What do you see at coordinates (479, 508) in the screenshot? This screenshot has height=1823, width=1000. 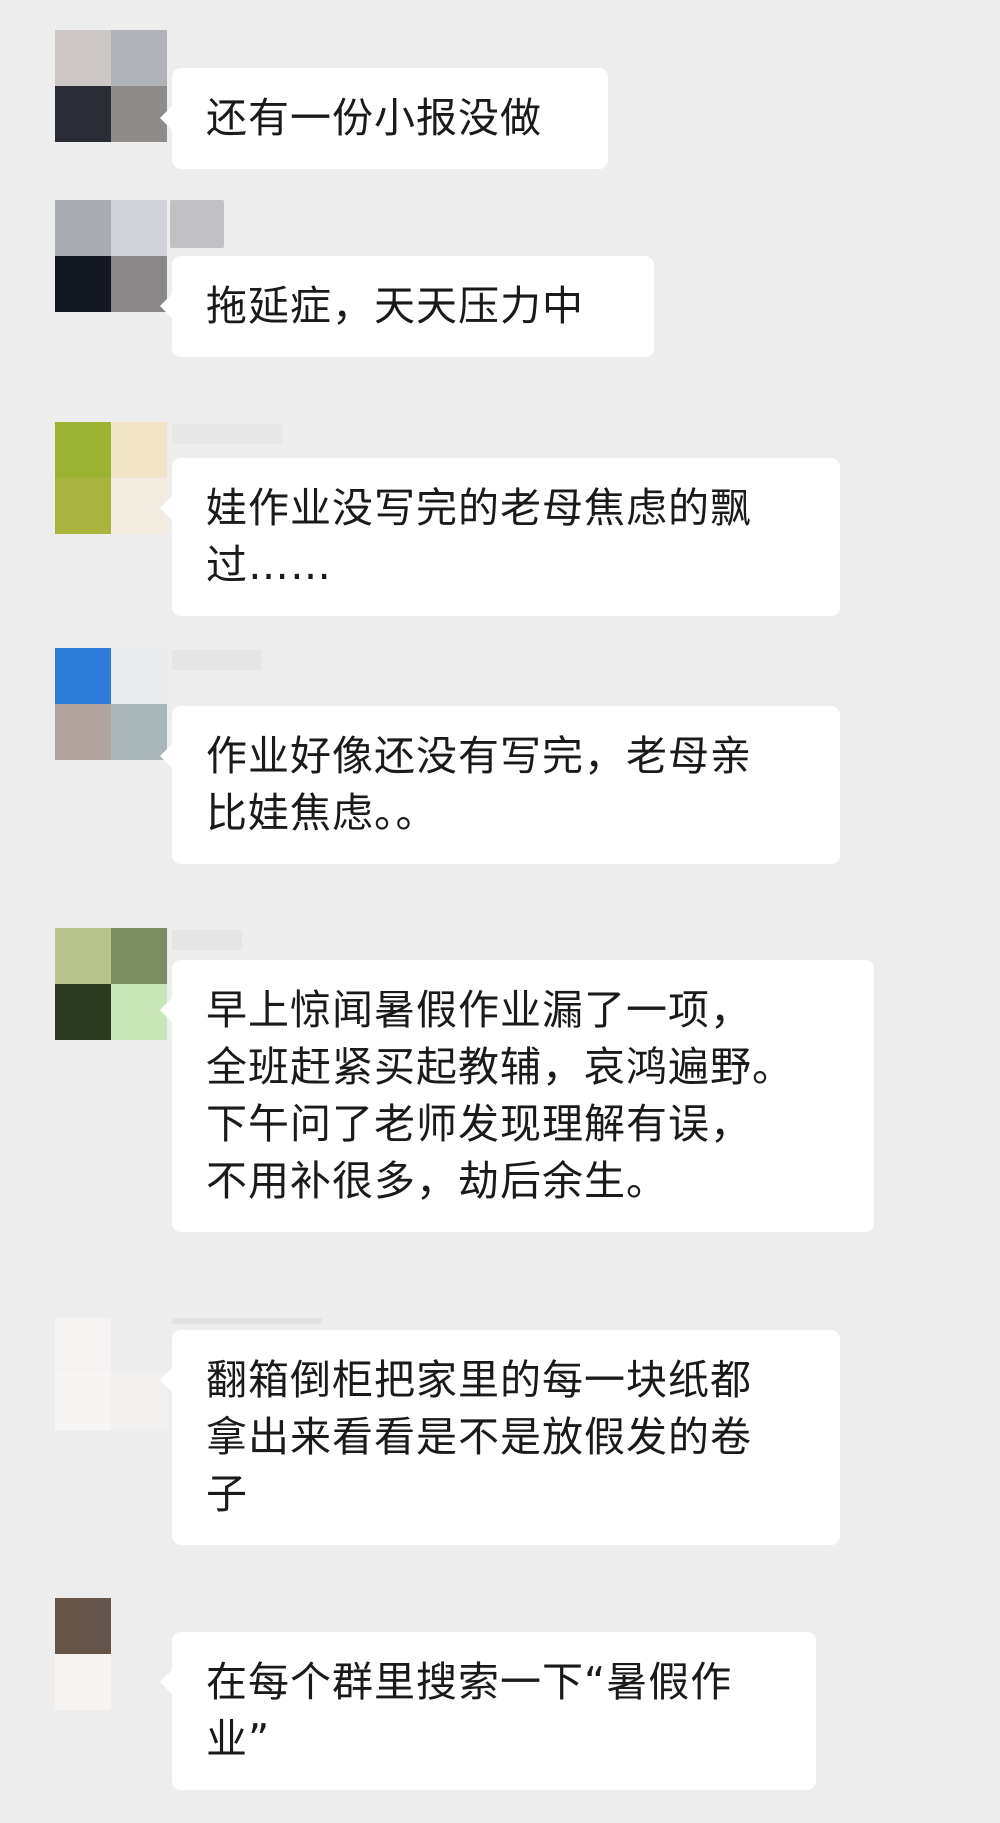 I see `message-text-line: 娃作业没写完的老母焦虑的飘` at bounding box center [479, 508].